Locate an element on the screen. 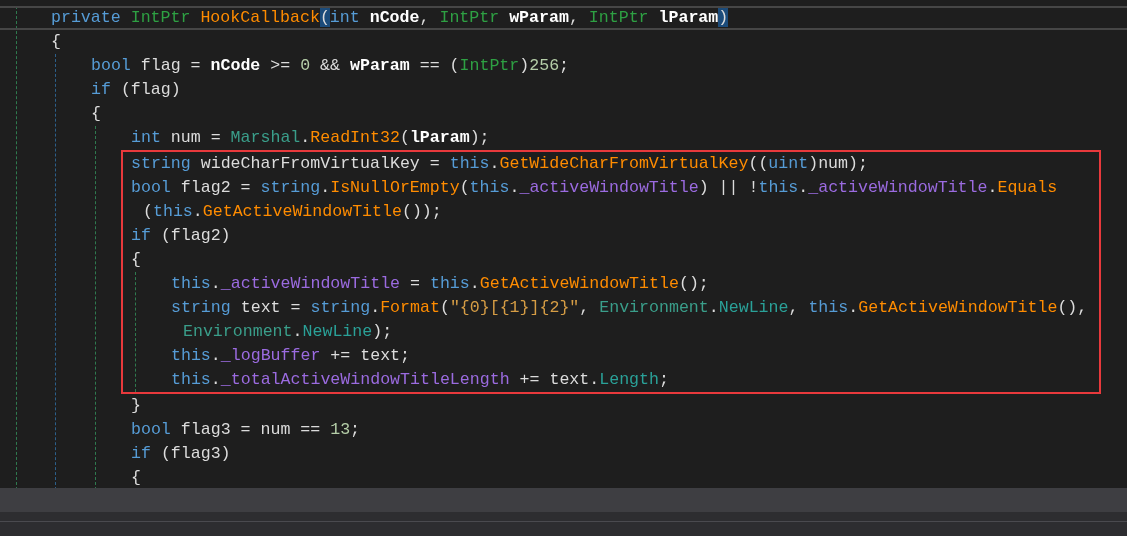  code-line: this._logBuffer += text; is located at coordinates (291, 356).